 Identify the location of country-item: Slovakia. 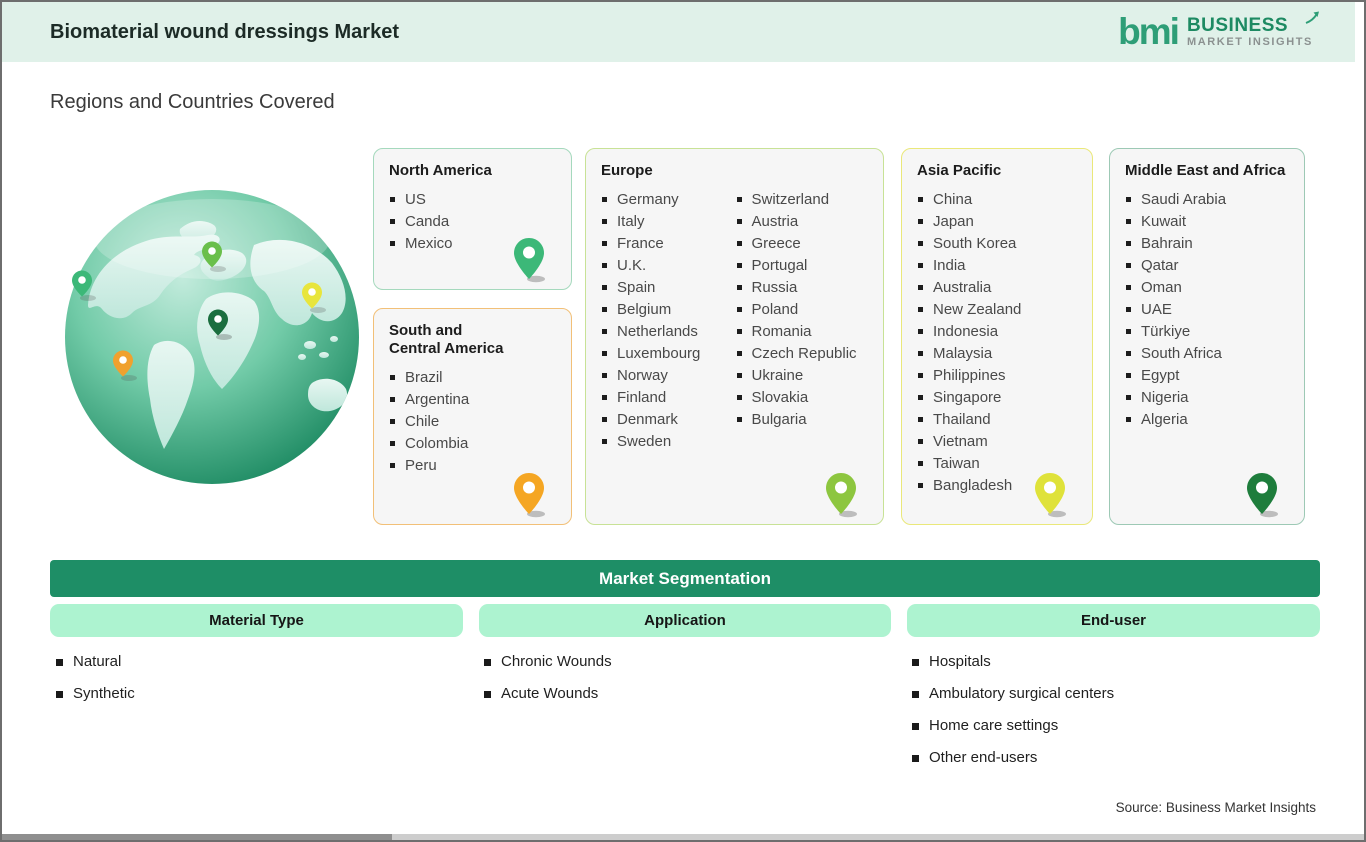
(802, 398).